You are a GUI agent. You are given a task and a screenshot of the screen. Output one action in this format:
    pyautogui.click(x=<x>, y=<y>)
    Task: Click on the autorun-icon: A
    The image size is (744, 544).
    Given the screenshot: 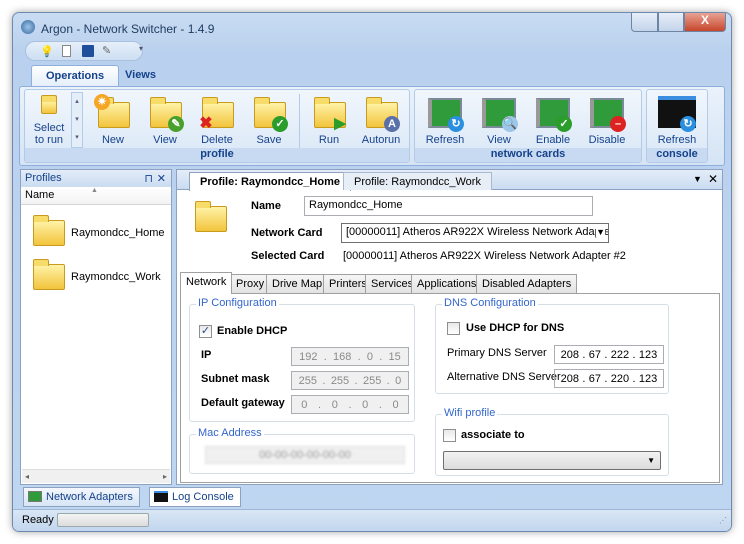 What is the action you would take?
    pyautogui.click(x=392, y=124)
    